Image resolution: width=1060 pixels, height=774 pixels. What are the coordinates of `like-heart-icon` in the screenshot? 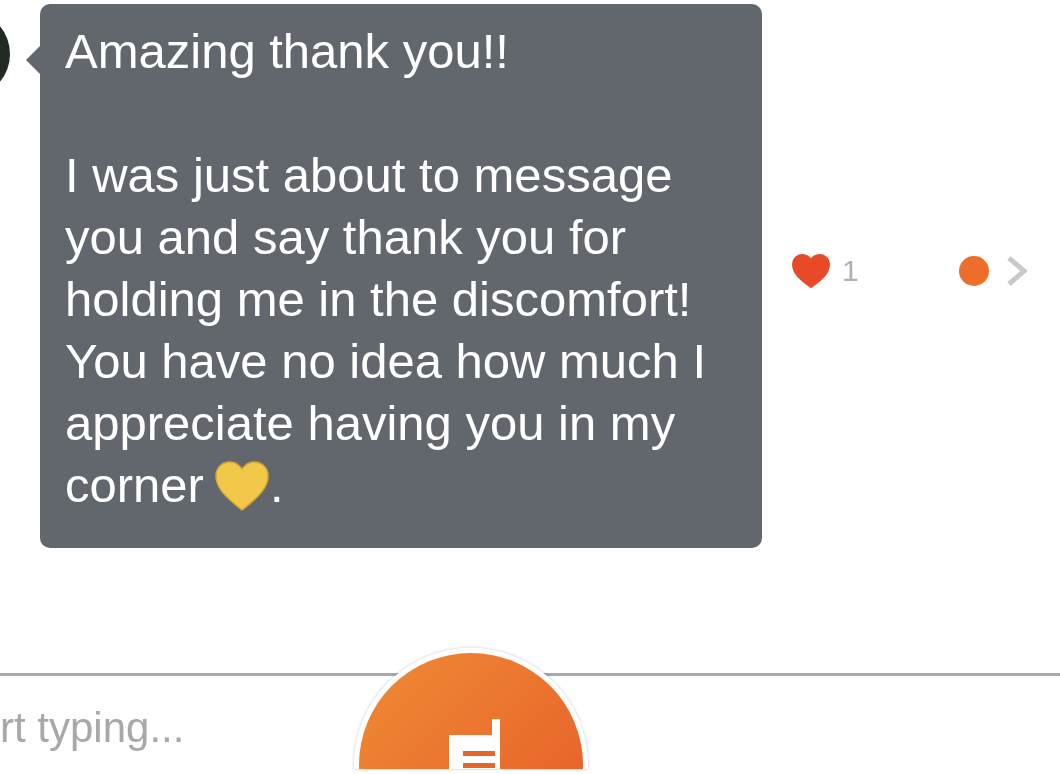 It's located at (811, 271).